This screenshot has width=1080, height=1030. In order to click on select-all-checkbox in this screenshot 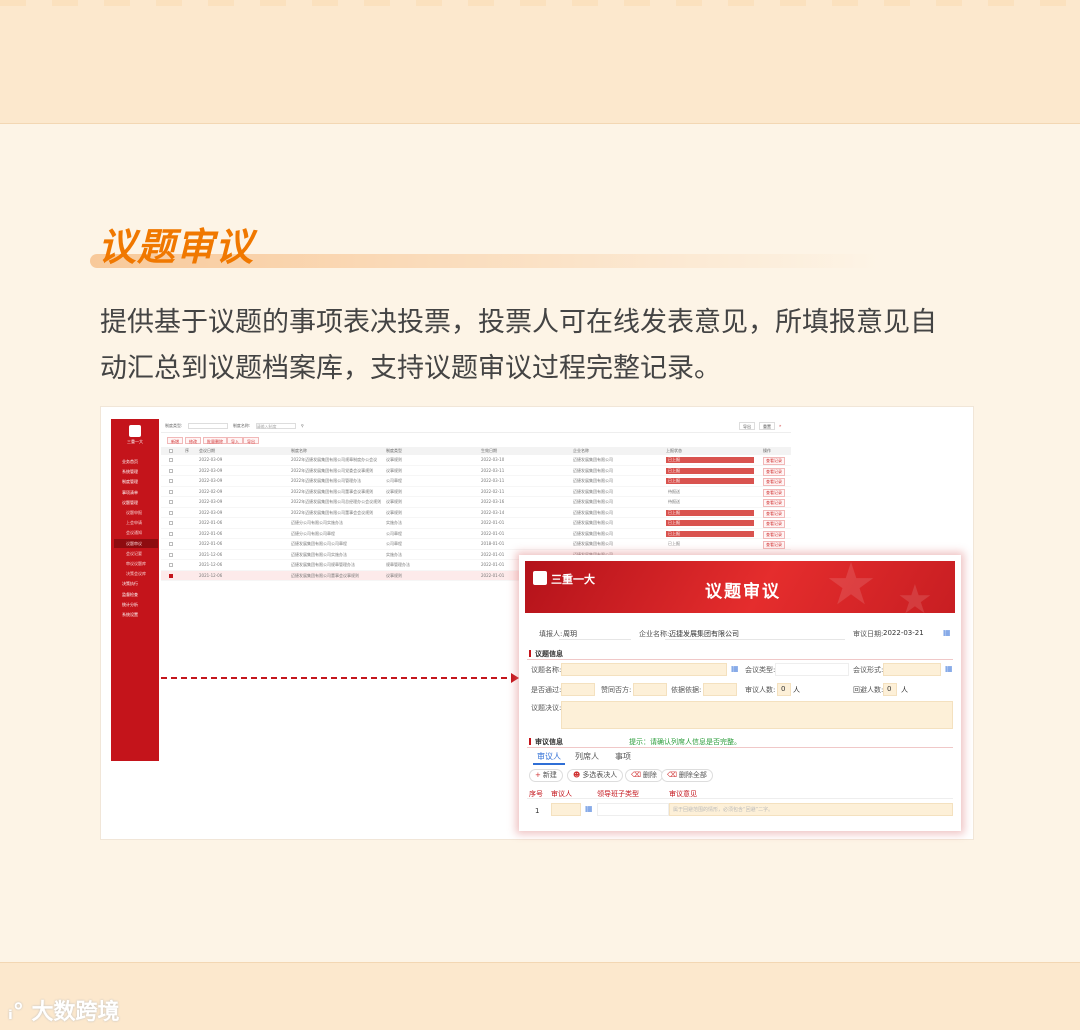, I will do `click(171, 451)`.